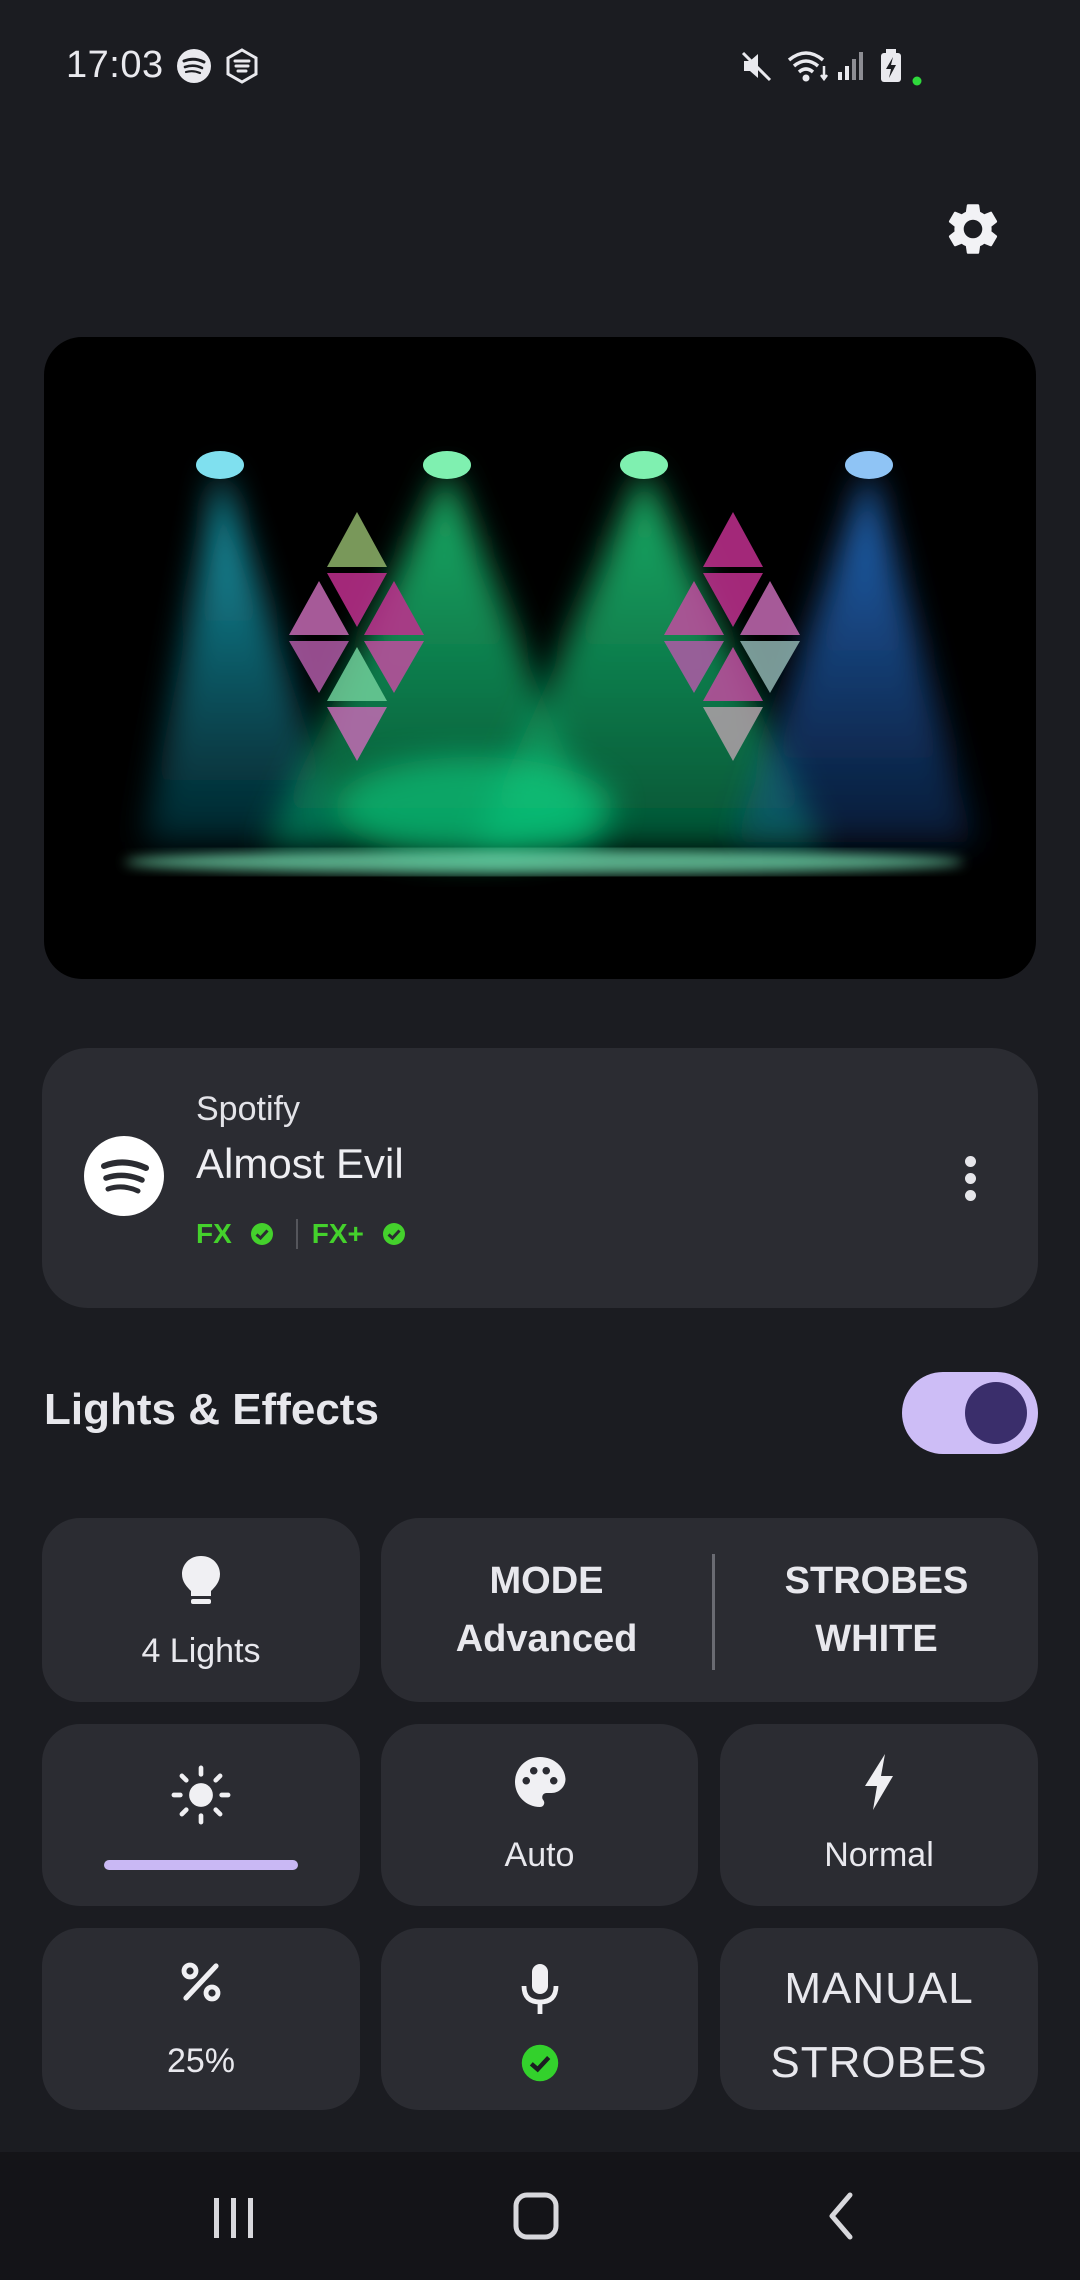 The image size is (1080, 2280). I want to click on percent-icon, so click(201, 1982).